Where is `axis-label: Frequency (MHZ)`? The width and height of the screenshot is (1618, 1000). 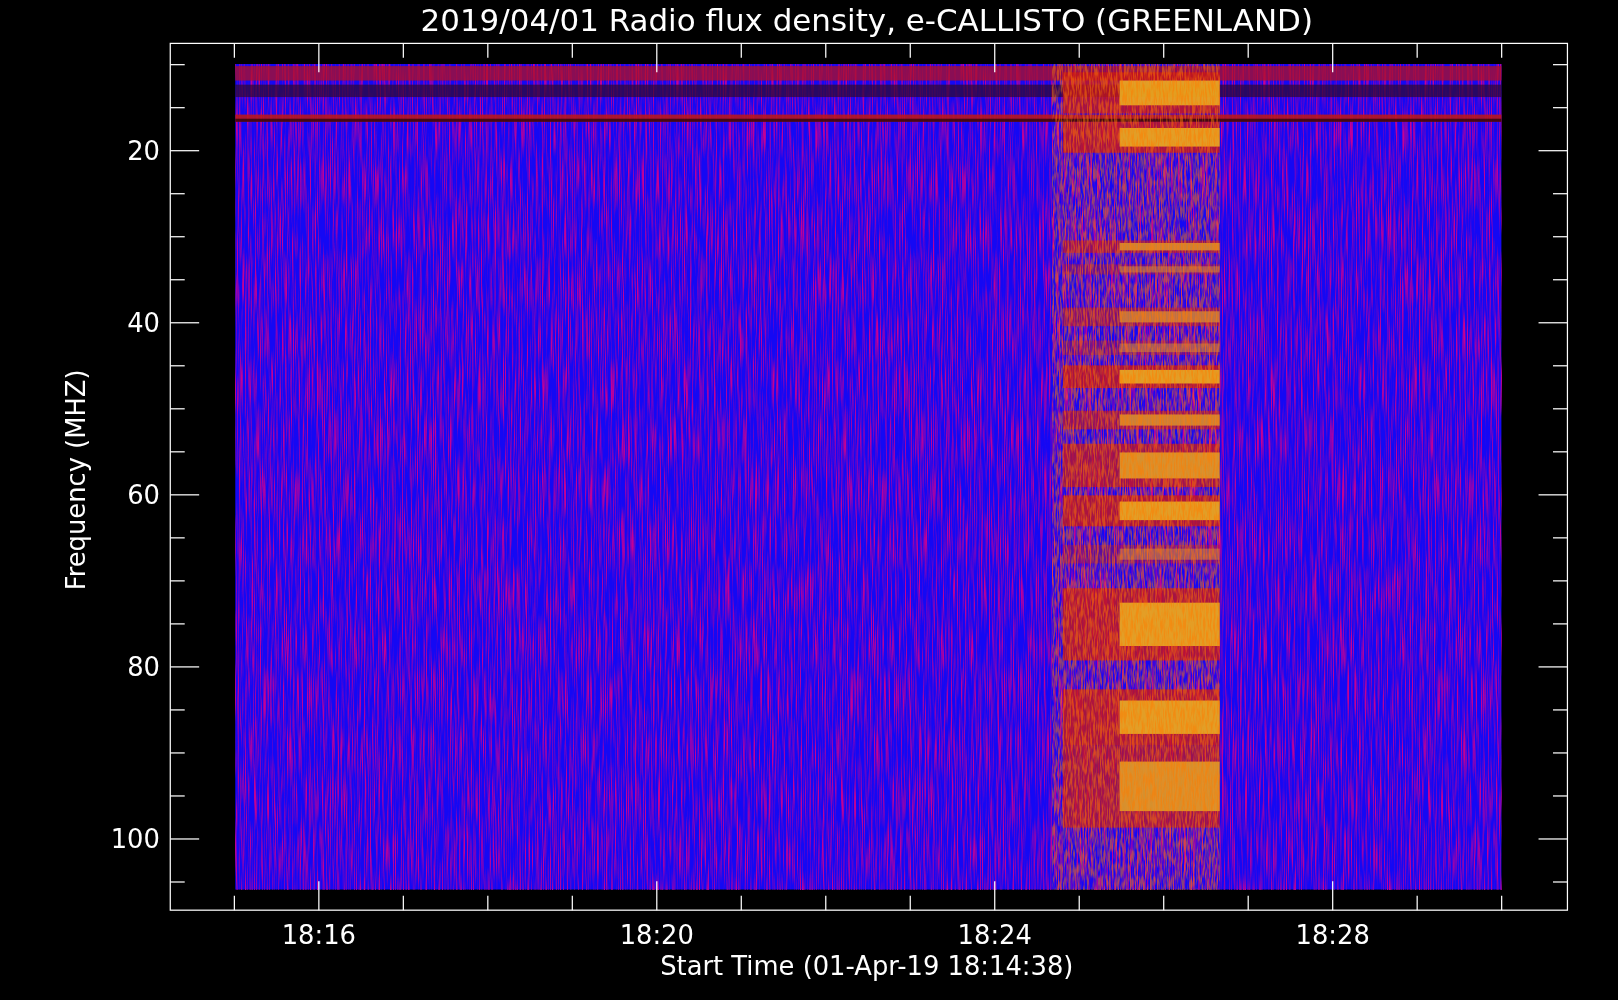 axis-label: Frequency (MHZ) is located at coordinates (75, 480).